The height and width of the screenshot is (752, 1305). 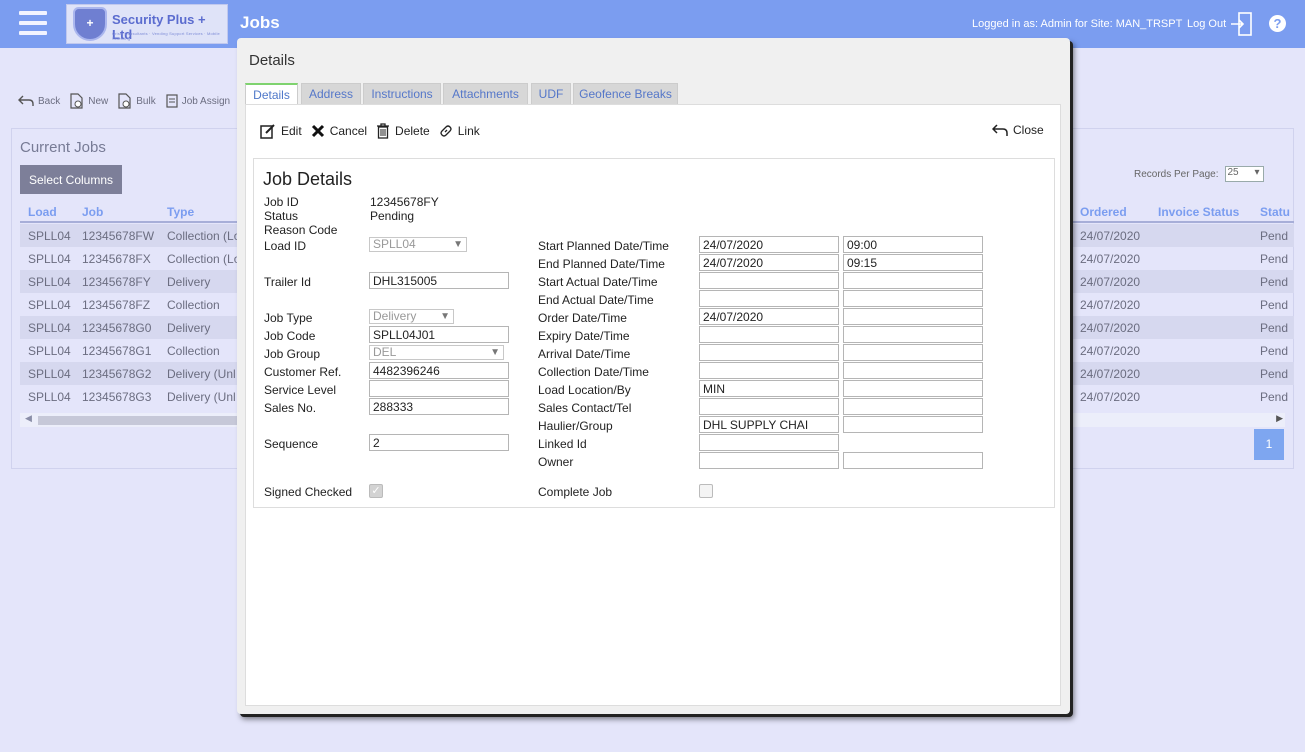 I want to click on order-date-input: 24/07/2020, so click(x=769, y=316).